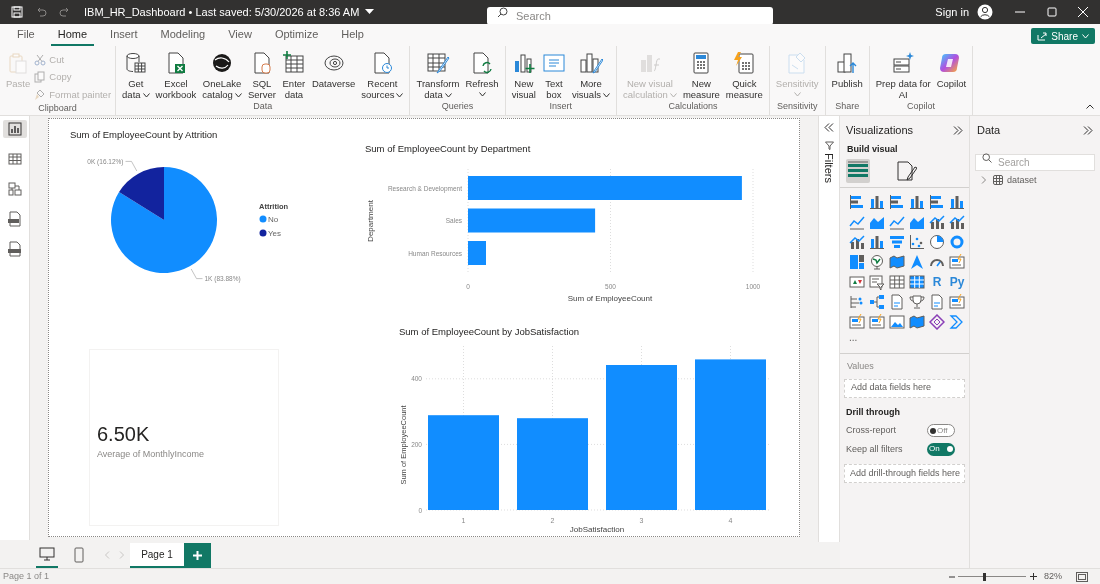  I want to click on ribbon-button: New visual, so click(523, 75).